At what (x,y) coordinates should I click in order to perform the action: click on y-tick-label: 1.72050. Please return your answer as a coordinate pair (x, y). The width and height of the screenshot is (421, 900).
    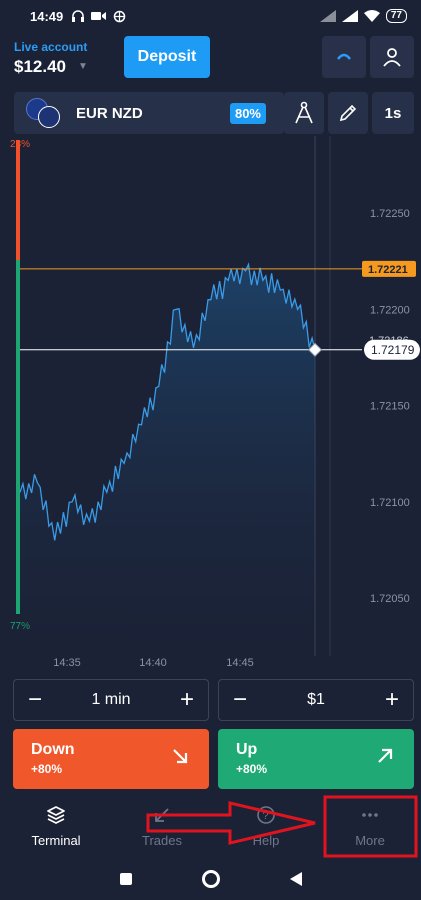
    Looking at the image, I should click on (390, 599).